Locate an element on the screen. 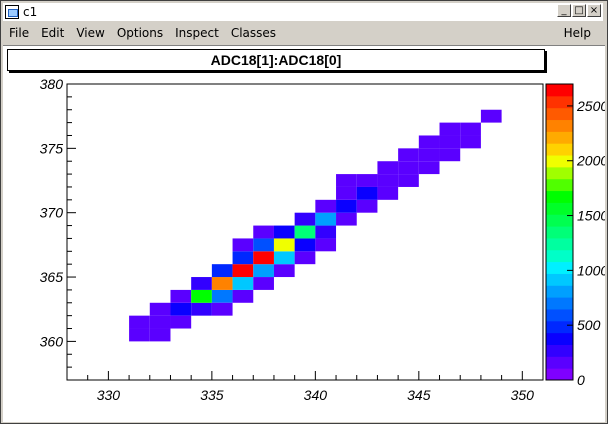 The width and height of the screenshot is (608, 424). y-tick-label: 360 is located at coordinates (52, 341).